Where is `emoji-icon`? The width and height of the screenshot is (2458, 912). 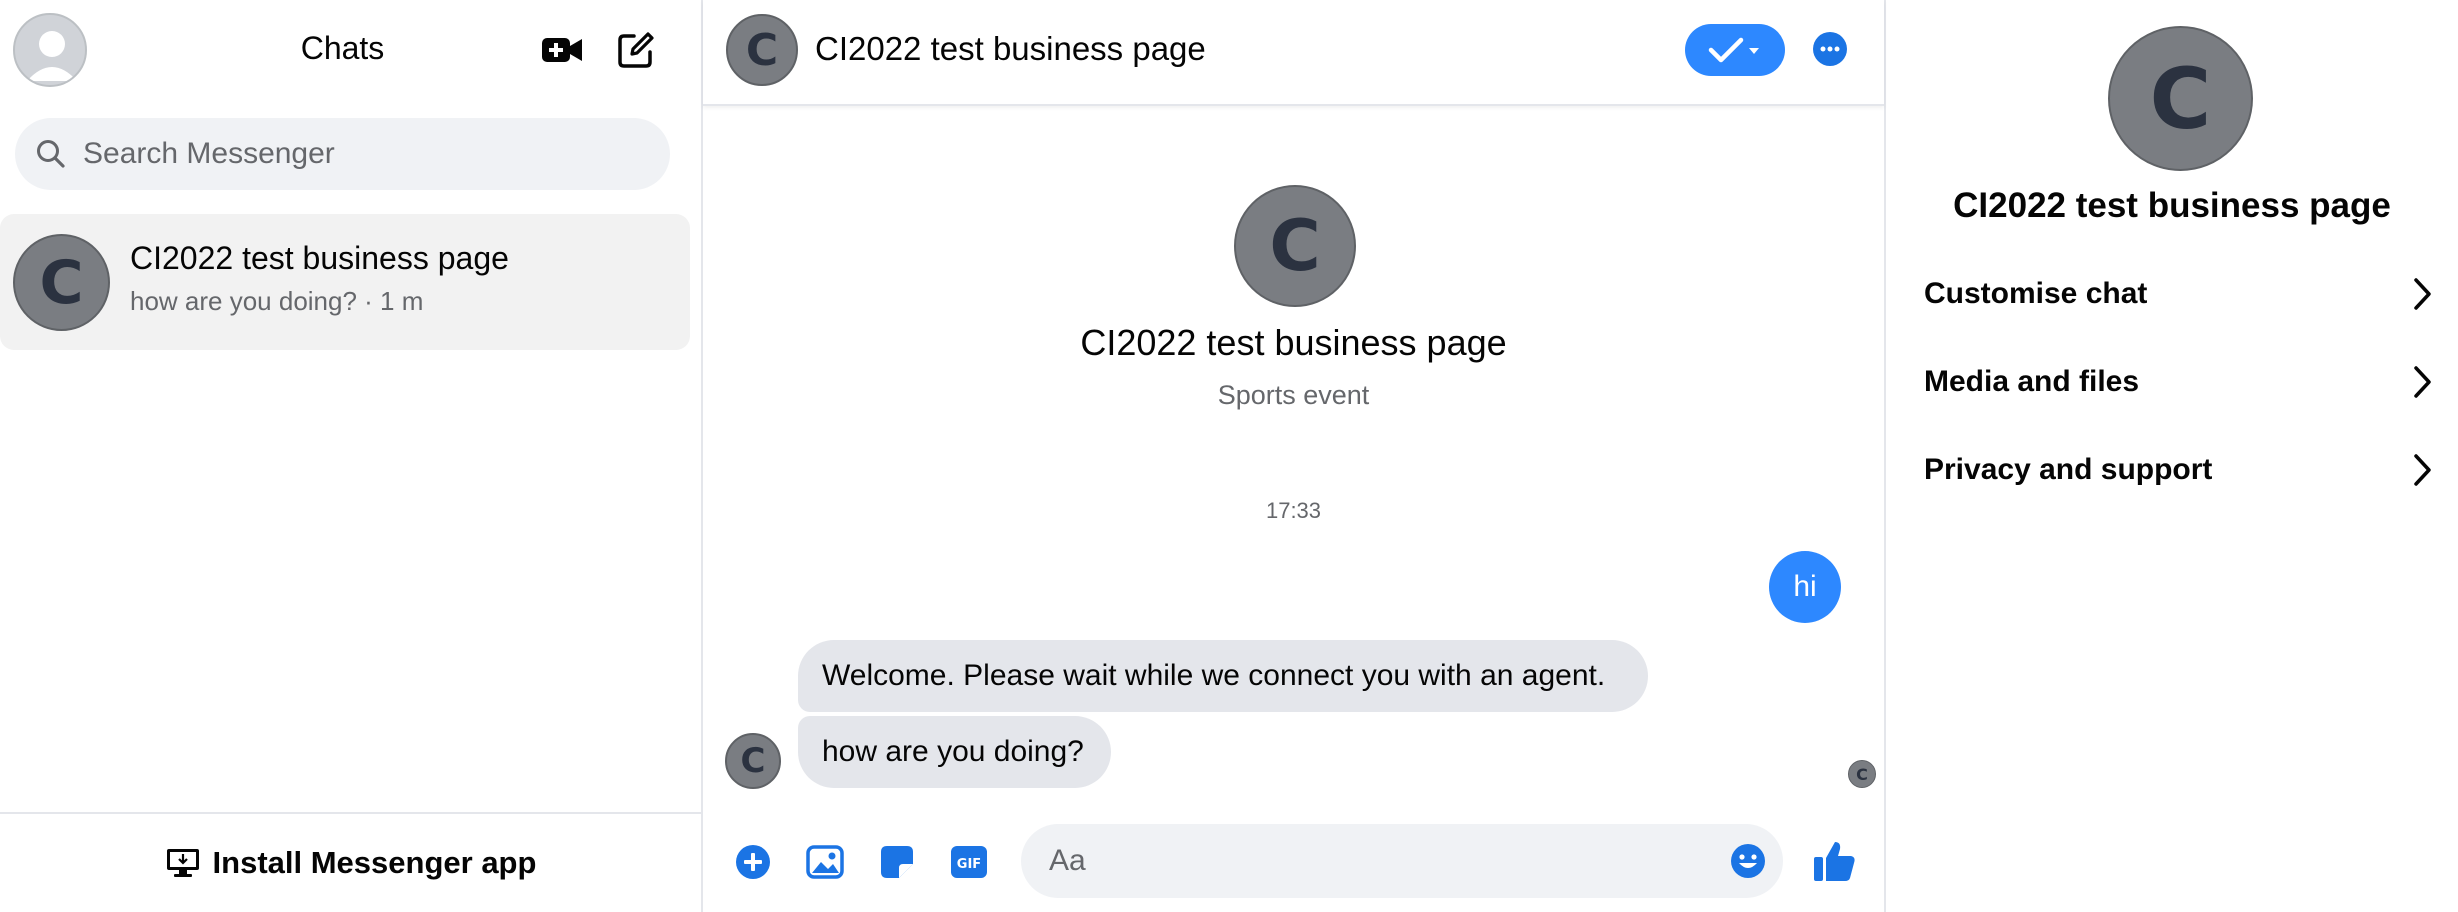 emoji-icon is located at coordinates (1748, 861).